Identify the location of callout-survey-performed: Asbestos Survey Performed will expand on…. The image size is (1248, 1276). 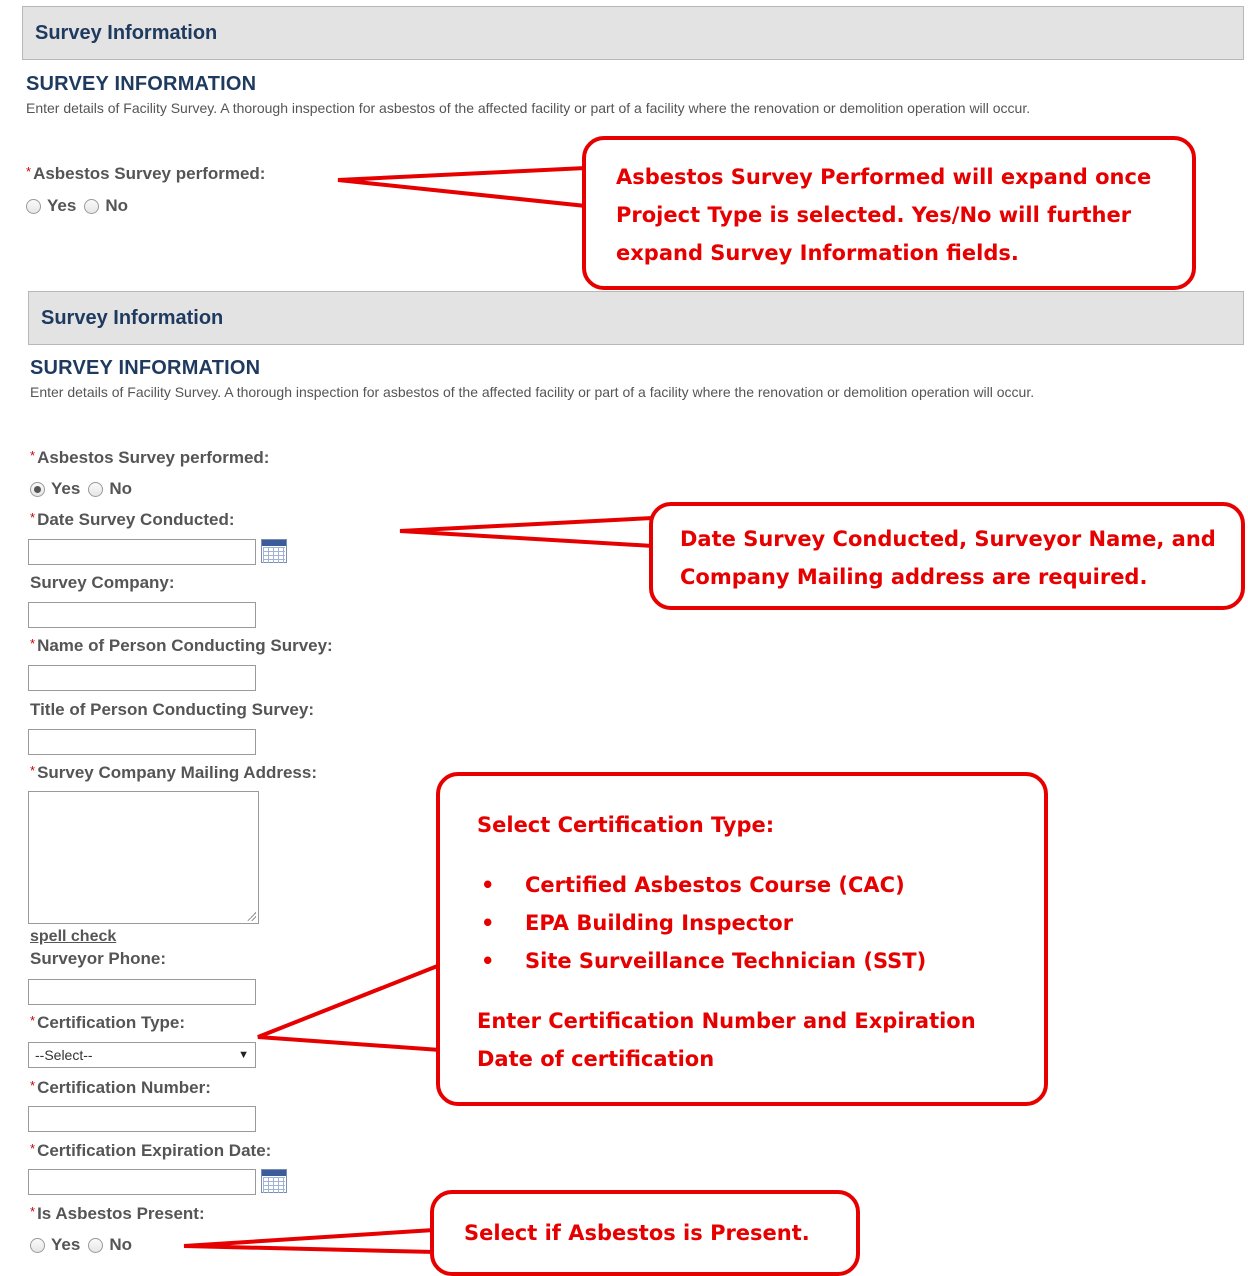
(889, 213).